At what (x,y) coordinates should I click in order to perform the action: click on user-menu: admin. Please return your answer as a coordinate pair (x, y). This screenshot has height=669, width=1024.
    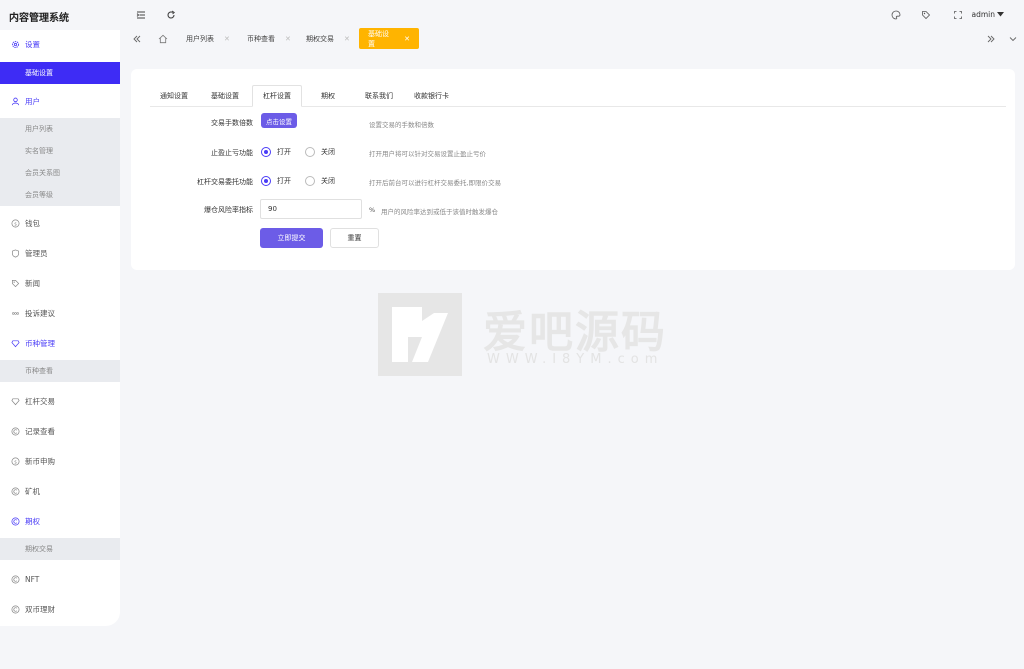
    Looking at the image, I should click on (988, 14).